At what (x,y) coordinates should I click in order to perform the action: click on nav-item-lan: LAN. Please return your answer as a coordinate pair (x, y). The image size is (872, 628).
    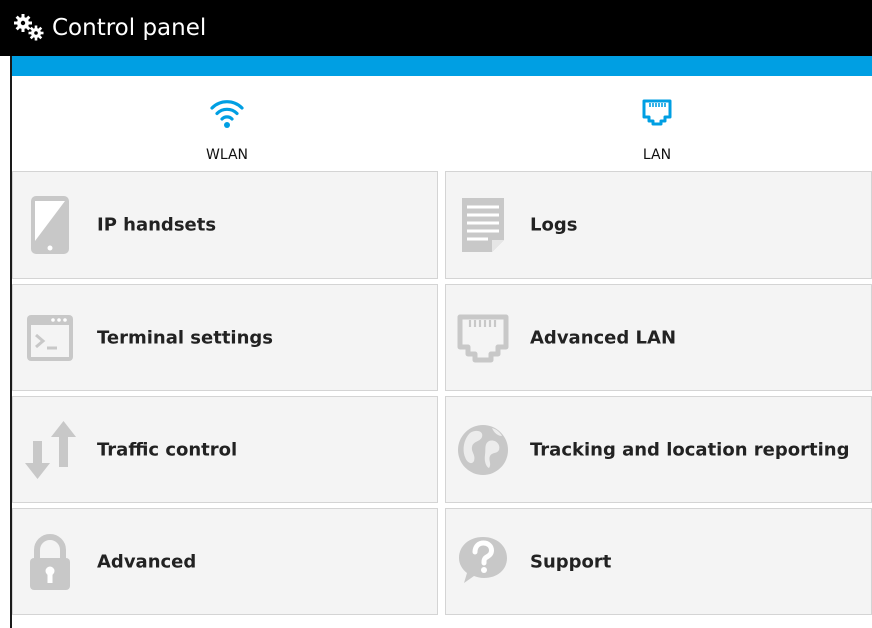
    Looking at the image, I should click on (657, 123).